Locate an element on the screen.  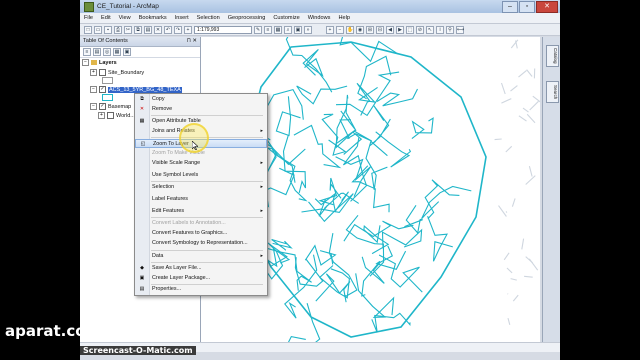
menu-bookmarks: Bookmarks is located at coordinates (153, 18).